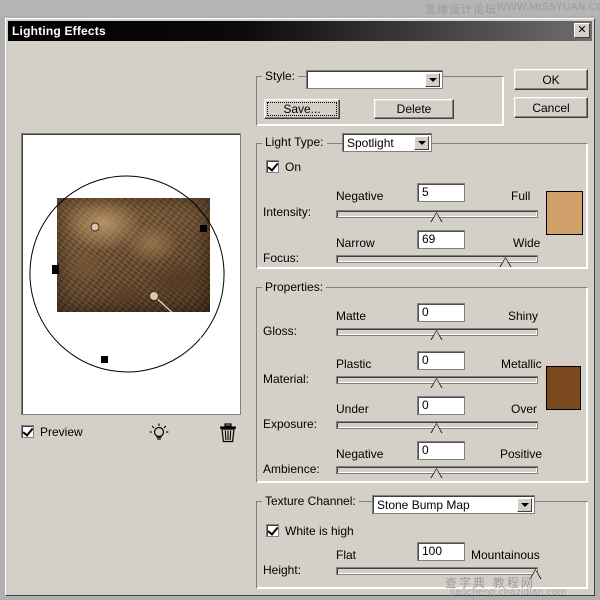 The height and width of the screenshot is (600, 600). I want to click on white-is-high-label: White is high, so click(319, 531).